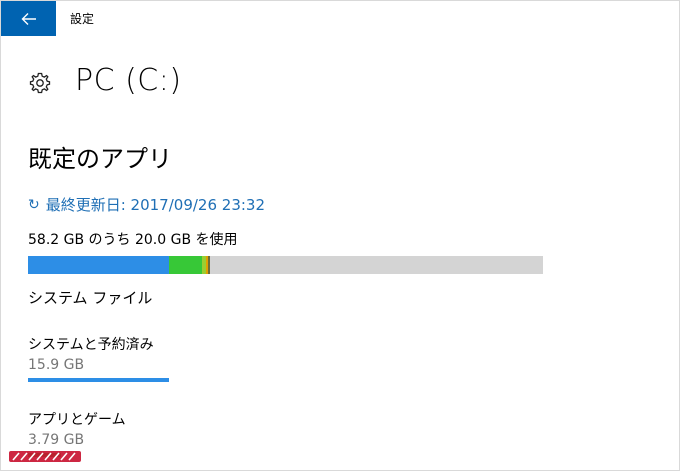 This screenshot has width=680, height=471. What do you see at coordinates (133, 240) in the screenshot?
I see `usage-summary: 58.2 GB のうち 20.0 GB を使用` at bounding box center [133, 240].